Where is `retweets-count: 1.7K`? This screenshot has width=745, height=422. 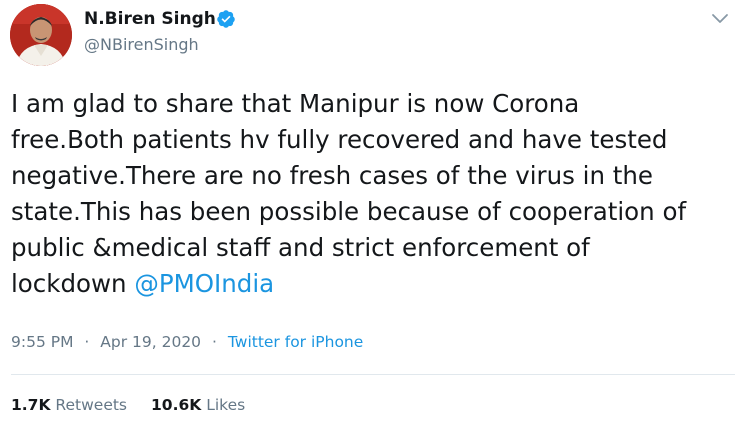
retweets-count: 1.7K is located at coordinates (31, 405).